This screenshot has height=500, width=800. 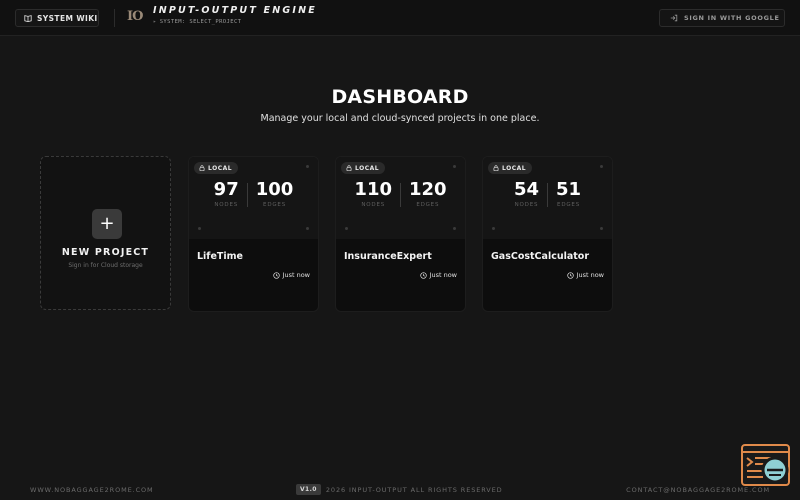 I want to click on page-title: DASHBOARD, so click(x=400, y=97).